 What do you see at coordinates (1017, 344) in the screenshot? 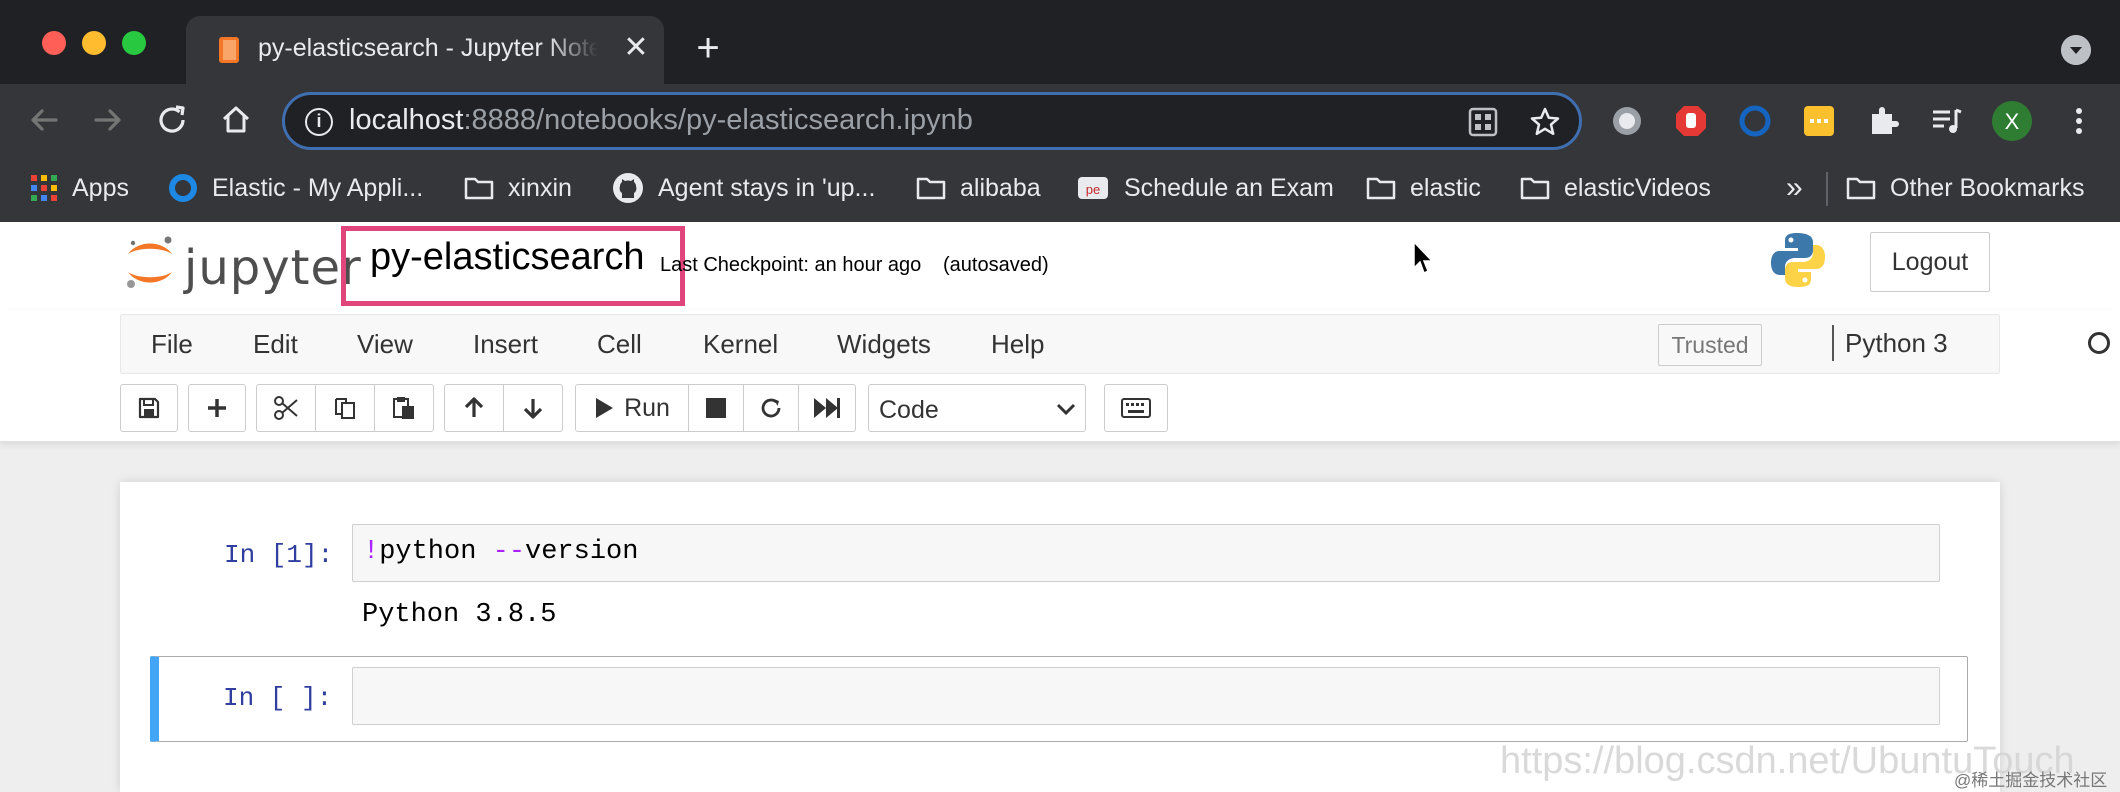
I see `menu-help: Help` at bounding box center [1017, 344].